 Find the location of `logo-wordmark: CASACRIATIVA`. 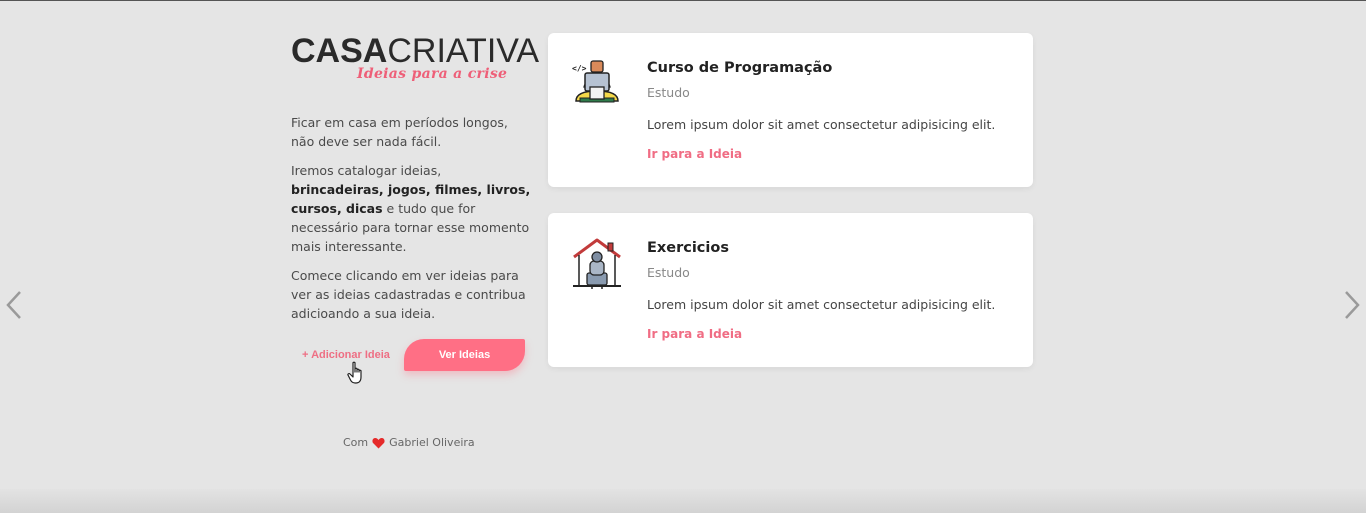

logo-wordmark: CASACRIATIVA is located at coordinates (415, 51).